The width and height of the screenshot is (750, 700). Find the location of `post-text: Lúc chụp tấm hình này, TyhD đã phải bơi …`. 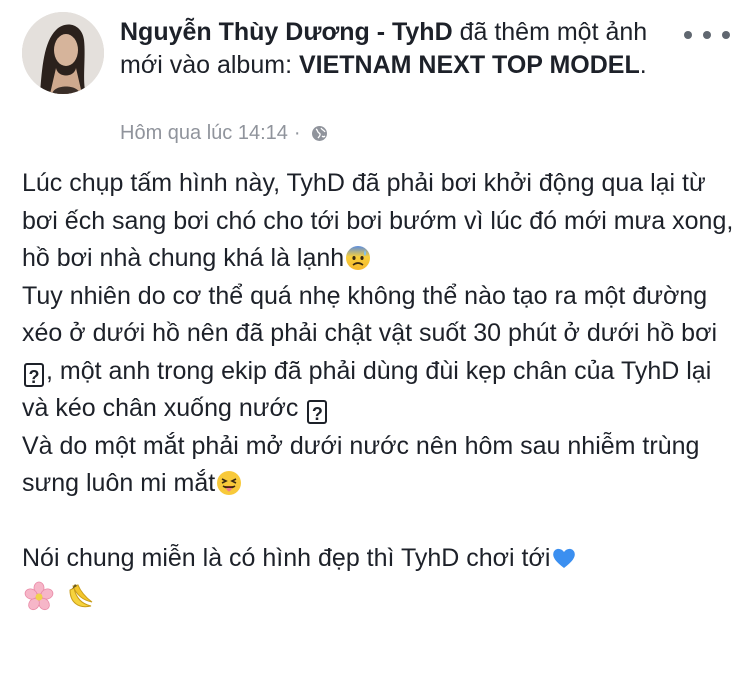

post-text: Lúc chụp tấm hình này, TyhD đã phải bơi … is located at coordinates (378, 220).